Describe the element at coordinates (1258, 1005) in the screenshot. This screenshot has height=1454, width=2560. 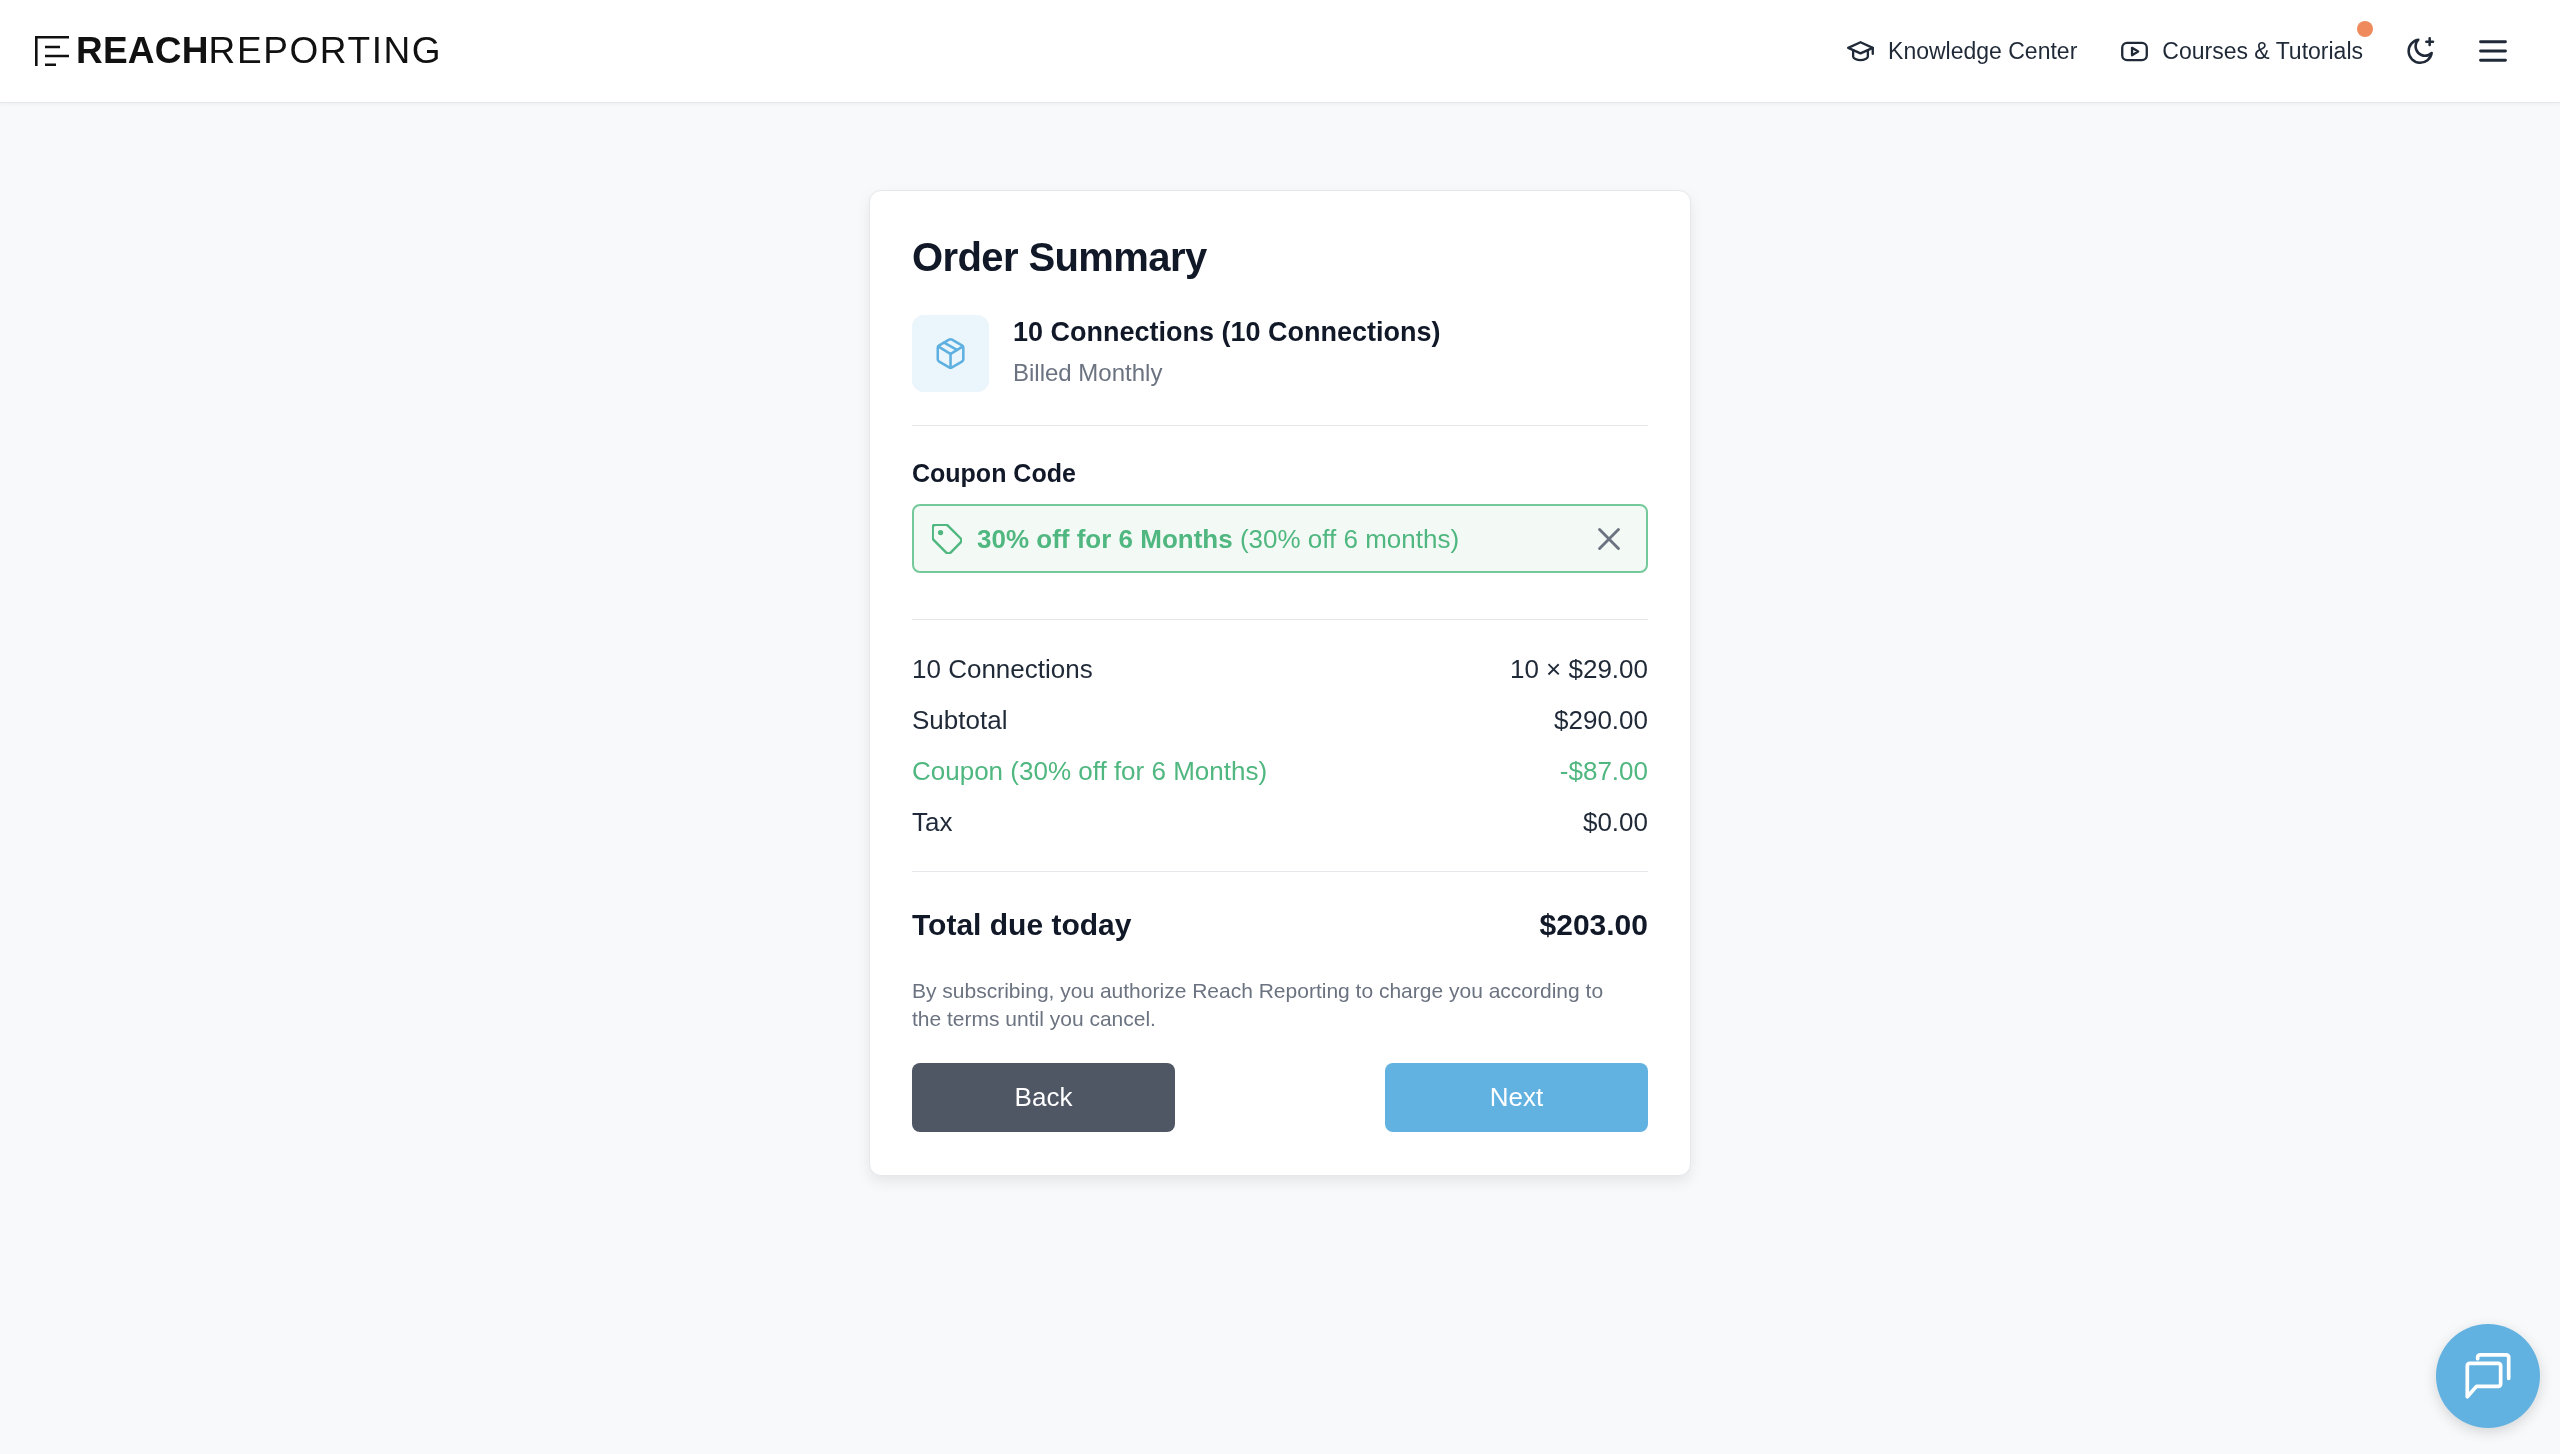
I see `terms-notice: By subscribing, you authorize Reach Reporting to charge you according to the terms until you cancel.` at that location.